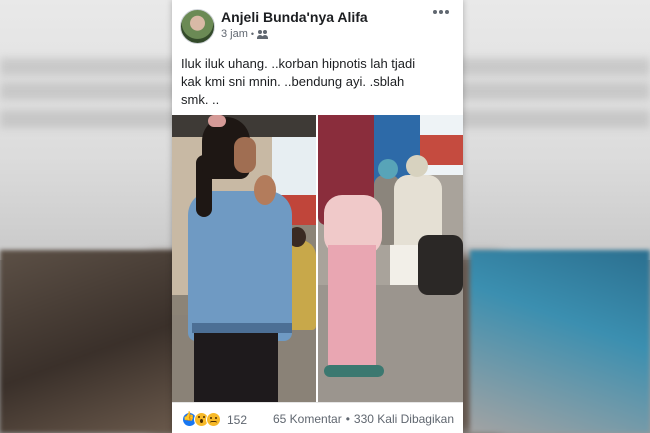  Describe the element at coordinates (234, 34) in the screenshot. I see `post-time: 3 jam` at that location.